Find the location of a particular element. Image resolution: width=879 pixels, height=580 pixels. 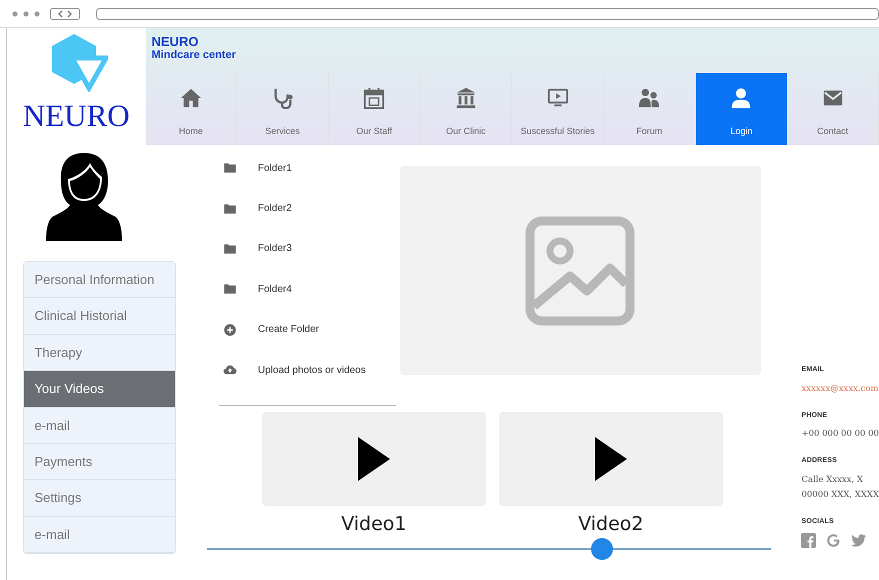

video-title: Video1 is located at coordinates (374, 524).